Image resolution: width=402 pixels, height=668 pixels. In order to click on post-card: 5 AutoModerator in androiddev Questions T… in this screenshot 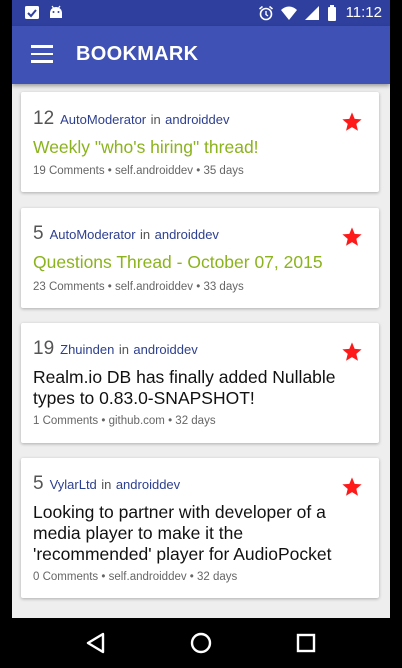, I will do `click(200, 258)`.